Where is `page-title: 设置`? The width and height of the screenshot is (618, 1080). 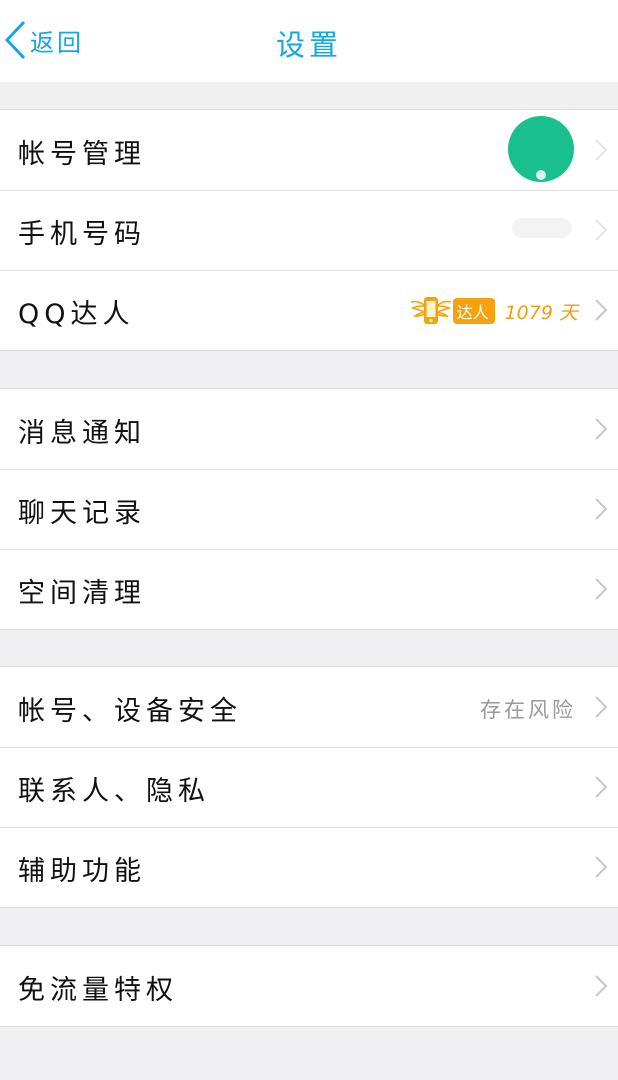 page-title: 设置 is located at coordinates (308, 45).